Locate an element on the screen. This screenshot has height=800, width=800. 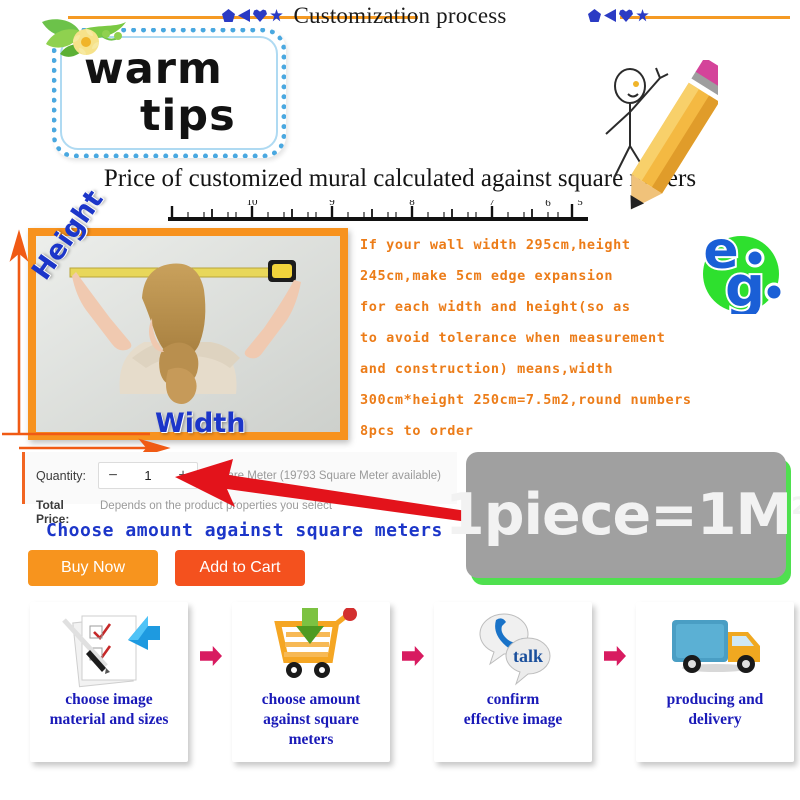
add-to-cart-button: Add to Cart is located at coordinates (240, 568).